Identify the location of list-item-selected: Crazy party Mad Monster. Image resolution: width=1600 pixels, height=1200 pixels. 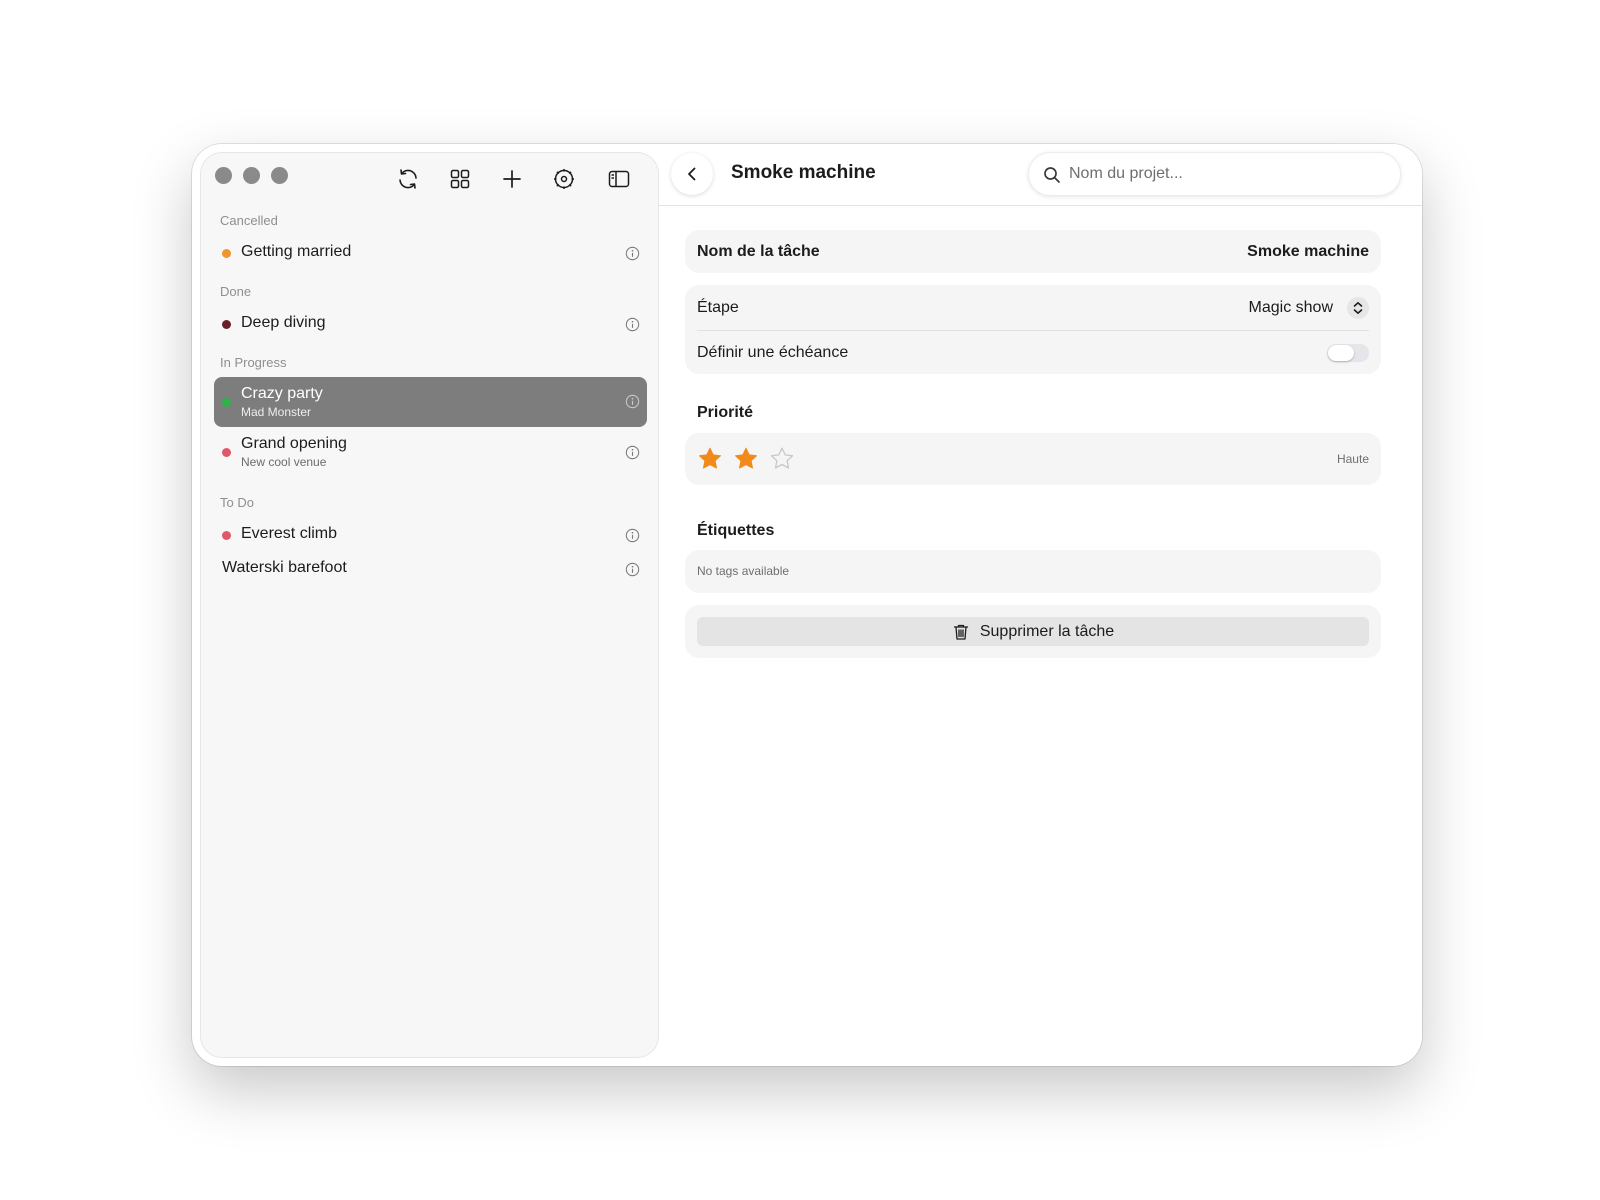
(430, 402).